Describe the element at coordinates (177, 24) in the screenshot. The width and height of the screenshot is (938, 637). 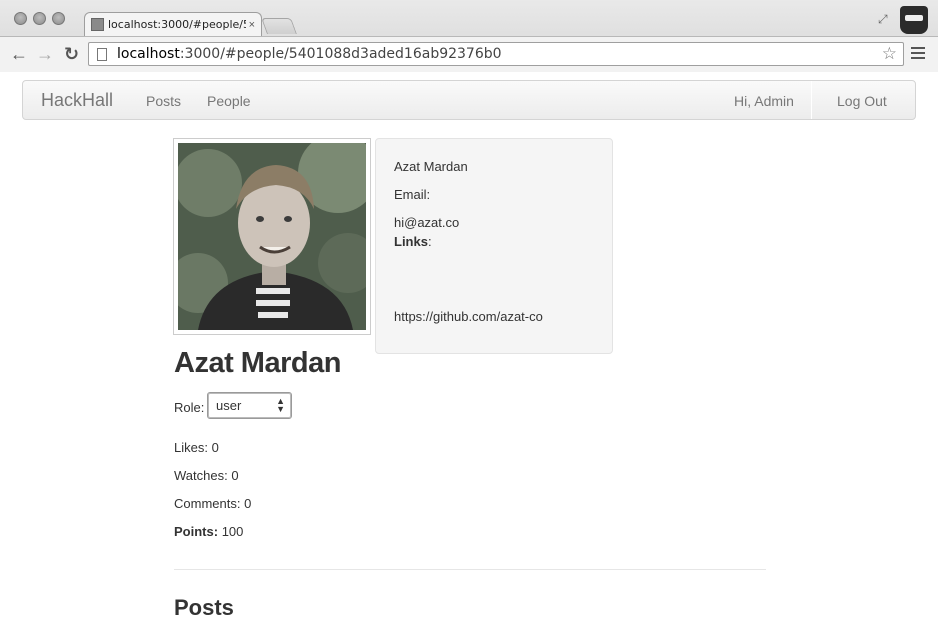
I see `tab-title: localhost:3000/#people/5` at that location.